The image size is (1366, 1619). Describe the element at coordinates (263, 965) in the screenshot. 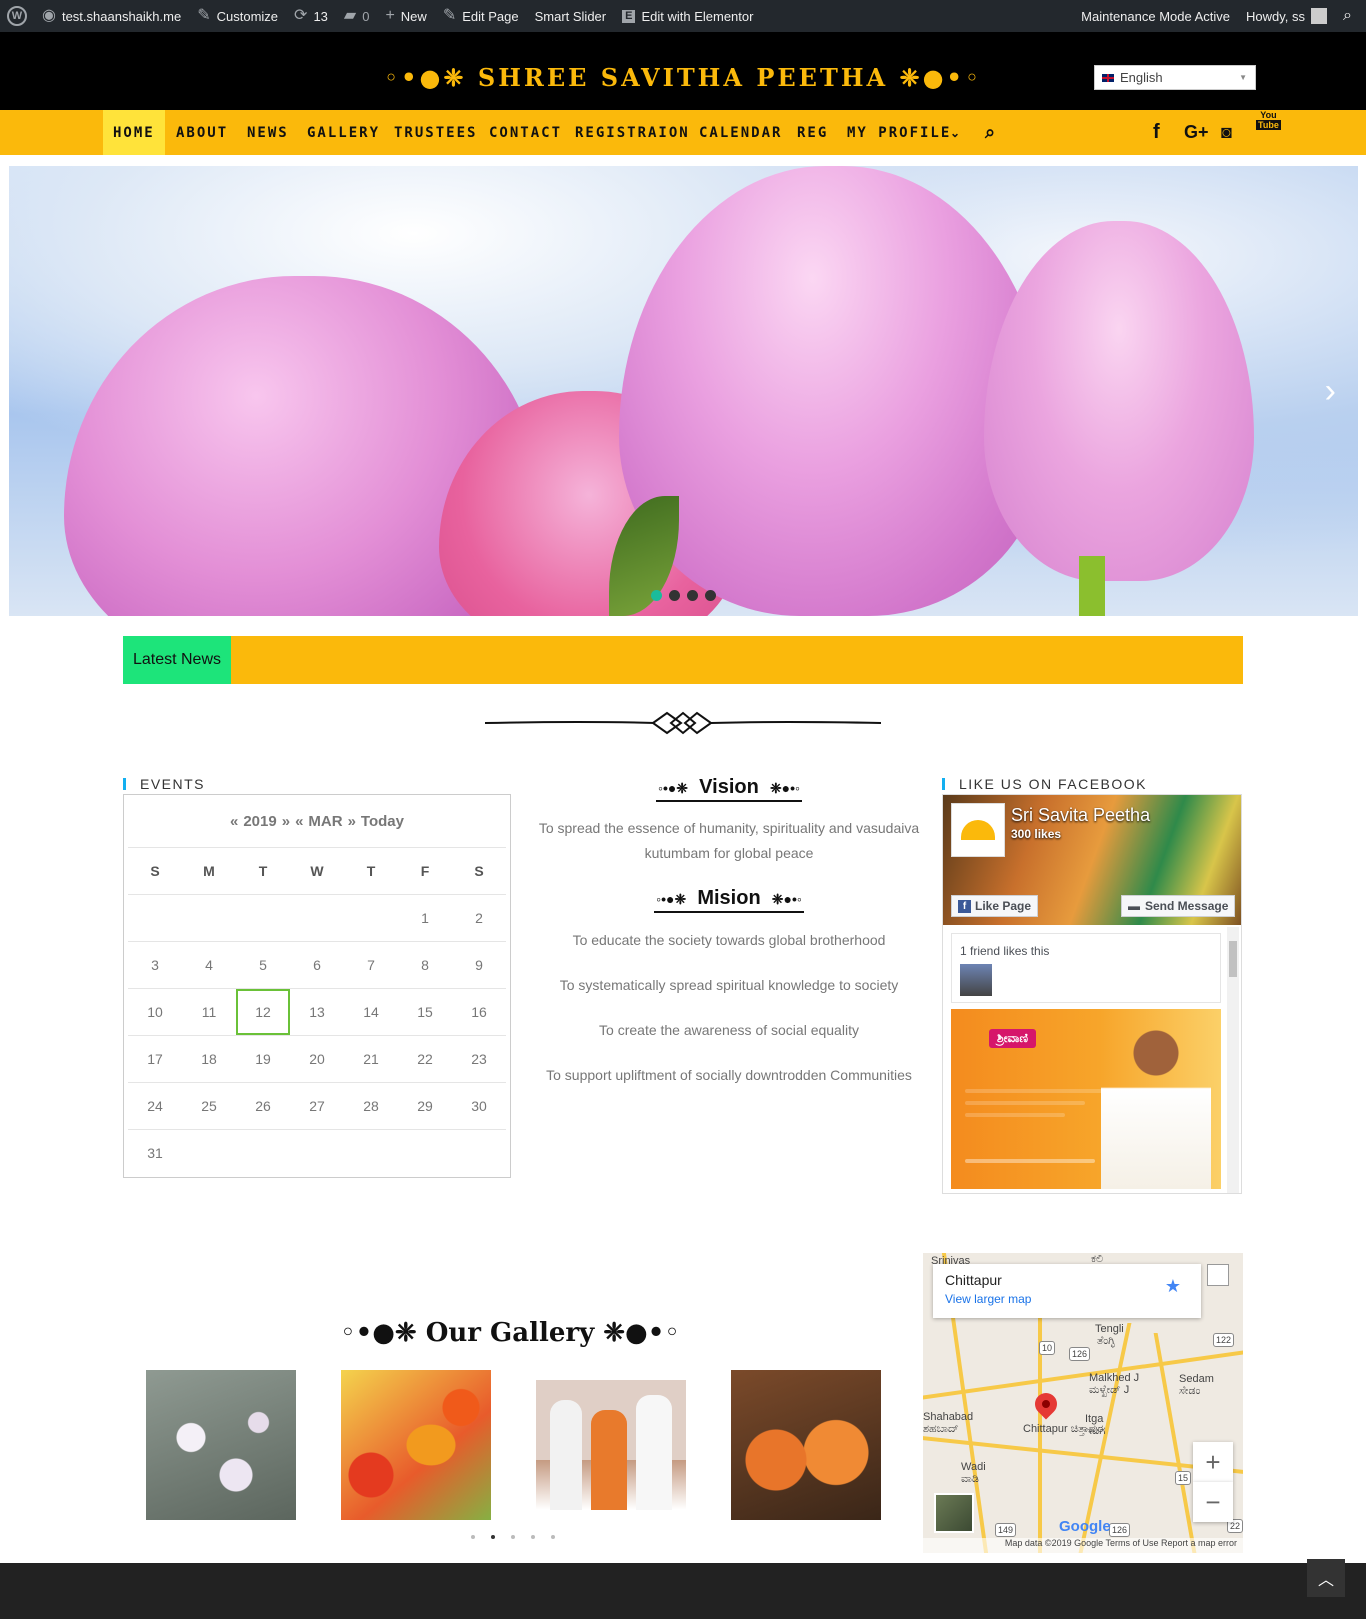

I see `calendar-day: 5` at that location.